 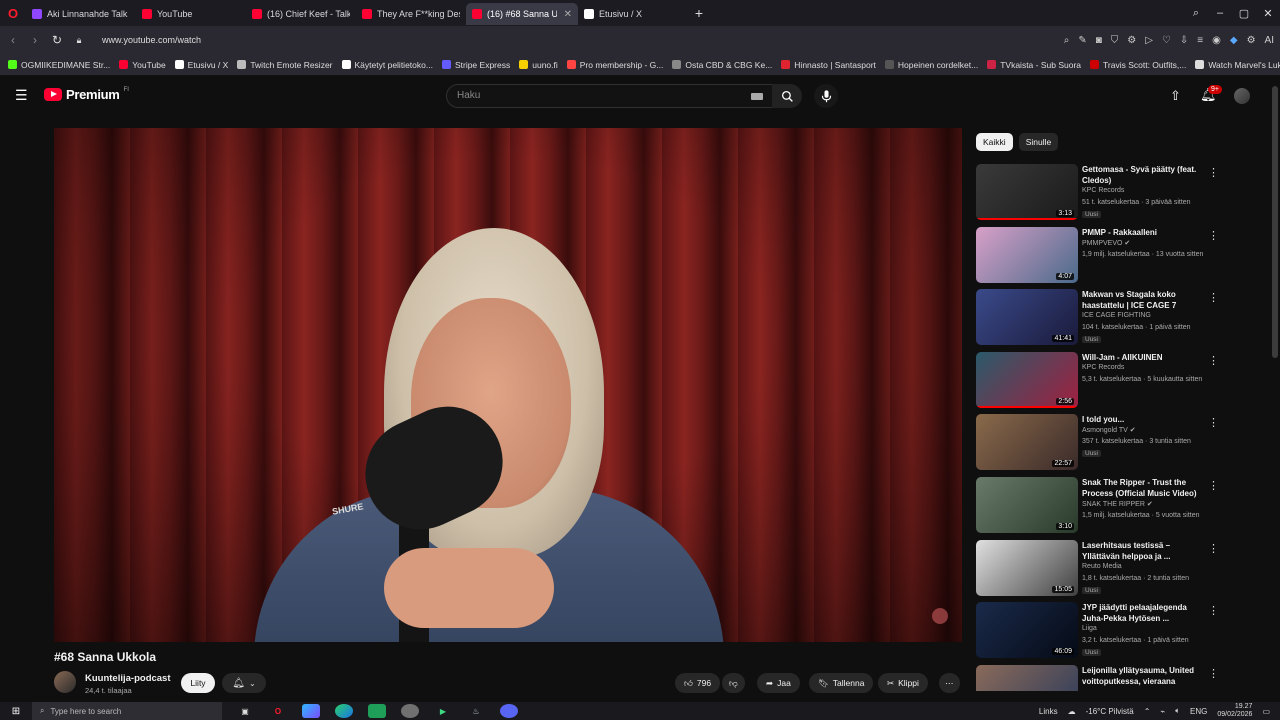 What do you see at coordinates (1177, 711) in the screenshot?
I see `volume-icon: 🔈︎` at bounding box center [1177, 711].